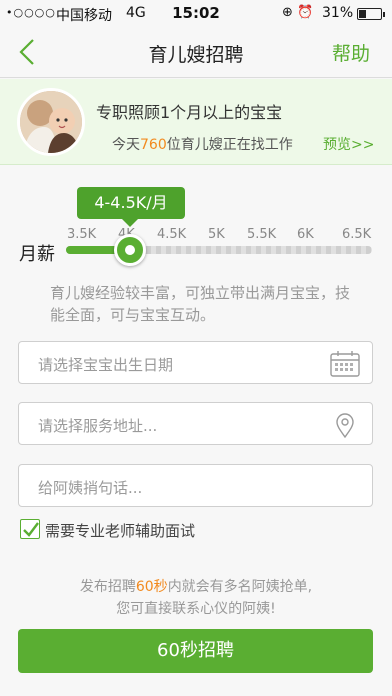  I want to click on banner-subtext: 今天760位育儿嫂正在找工作, so click(202, 145).